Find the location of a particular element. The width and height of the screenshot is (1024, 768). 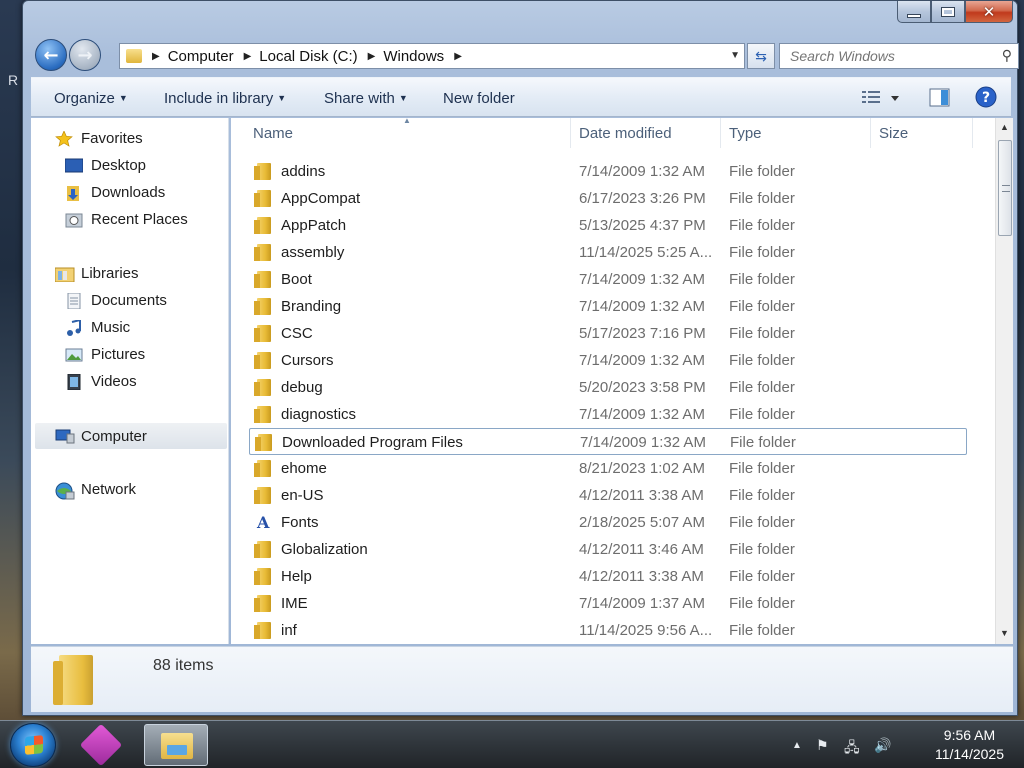

column-header-type: Type is located at coordinates (796, 133).